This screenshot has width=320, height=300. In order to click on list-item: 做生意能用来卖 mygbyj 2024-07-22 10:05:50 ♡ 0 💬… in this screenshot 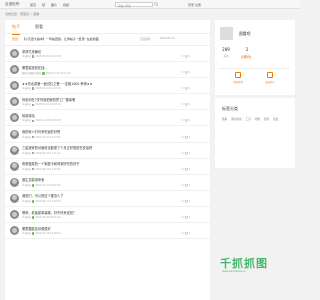, I will do `click(107, 183)`.